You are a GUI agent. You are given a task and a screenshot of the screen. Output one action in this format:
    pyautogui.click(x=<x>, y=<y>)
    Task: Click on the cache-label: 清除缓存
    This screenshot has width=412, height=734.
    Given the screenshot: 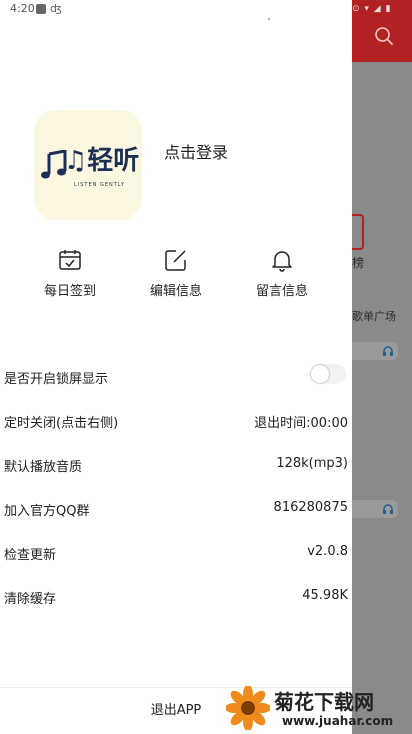 What is the action you would take?
    pyautogui.click(x=30, y=599)
    